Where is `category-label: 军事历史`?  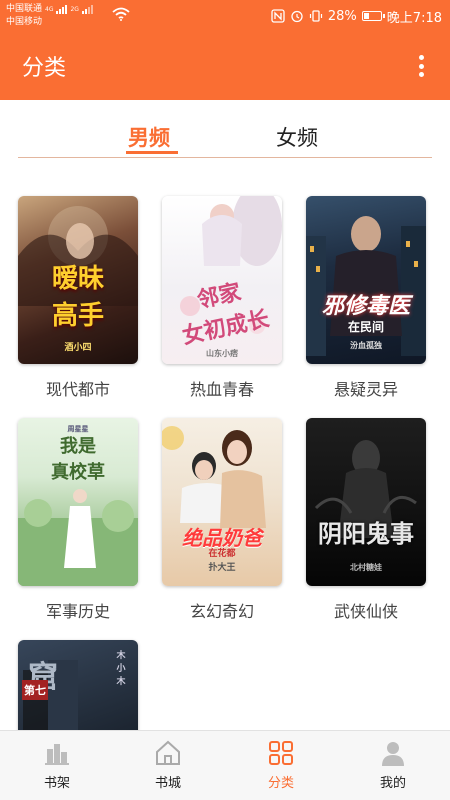 category-label: 军事历史 is located at coordinates (77, 611).